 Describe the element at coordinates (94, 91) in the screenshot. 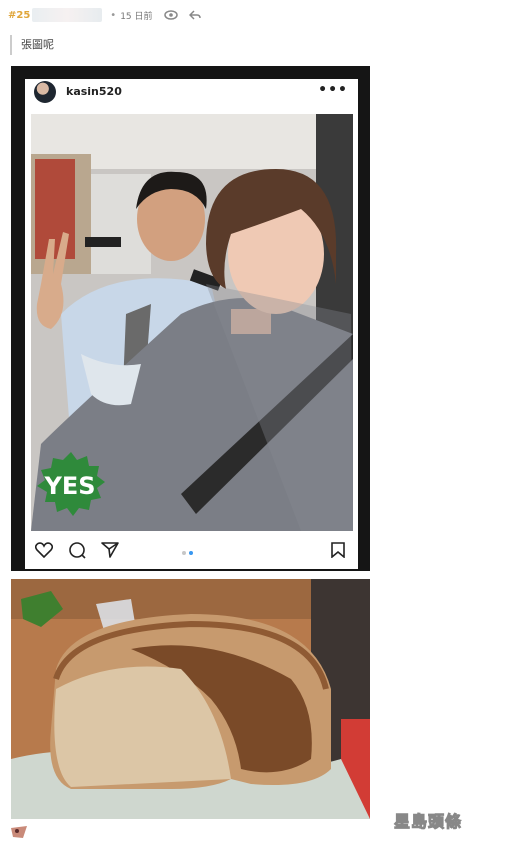

I see `instagram-username: kasin520` at that location.